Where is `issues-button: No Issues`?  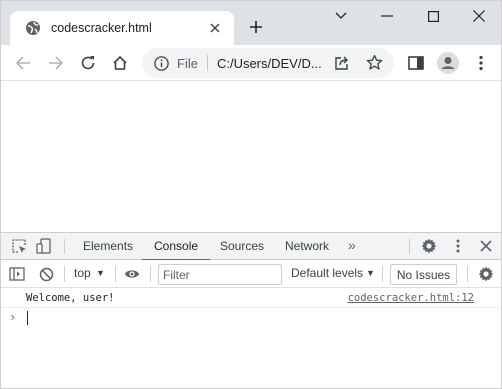
issues-button: No Issues is located at coordinates (423, 274).